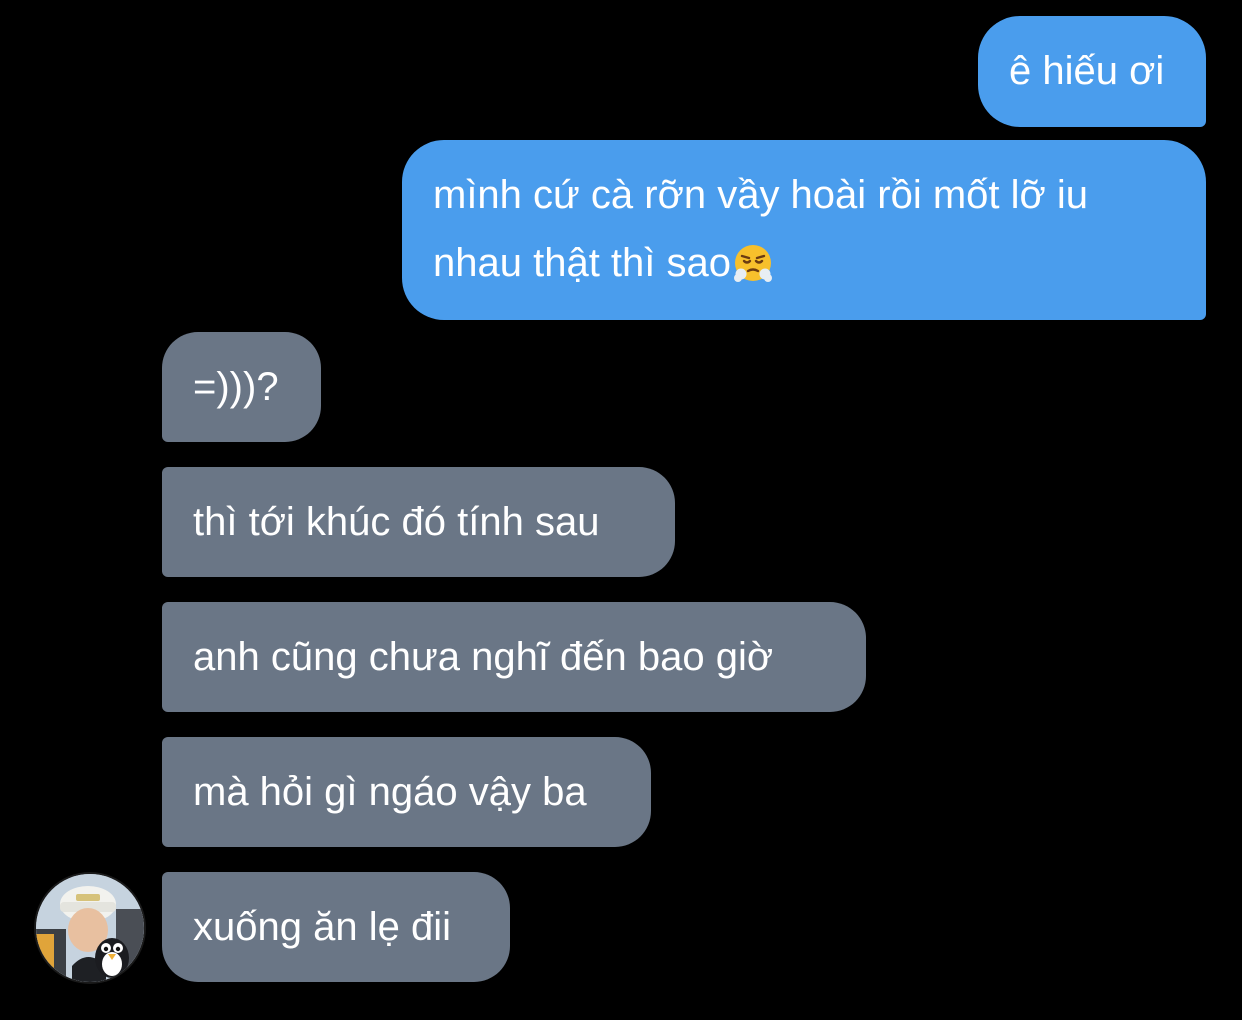 The width and height of the screenshot is (1242, 1020). What do you see at coordinates (90, 928) in the screenshot?
I see `avatar` at bounding box center [90, 928].